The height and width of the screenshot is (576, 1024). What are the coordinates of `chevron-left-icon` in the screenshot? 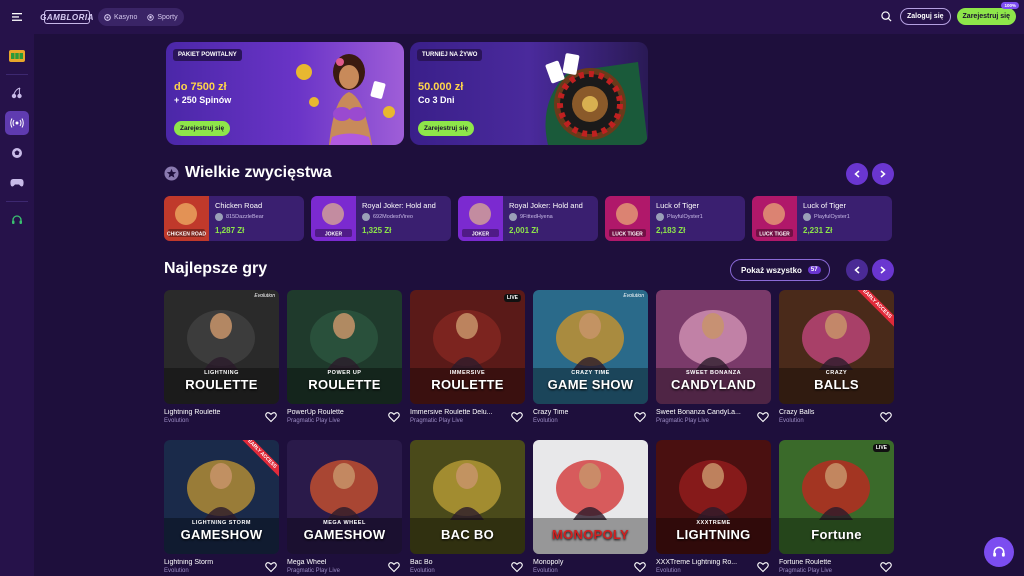 It's located at (857, 270).